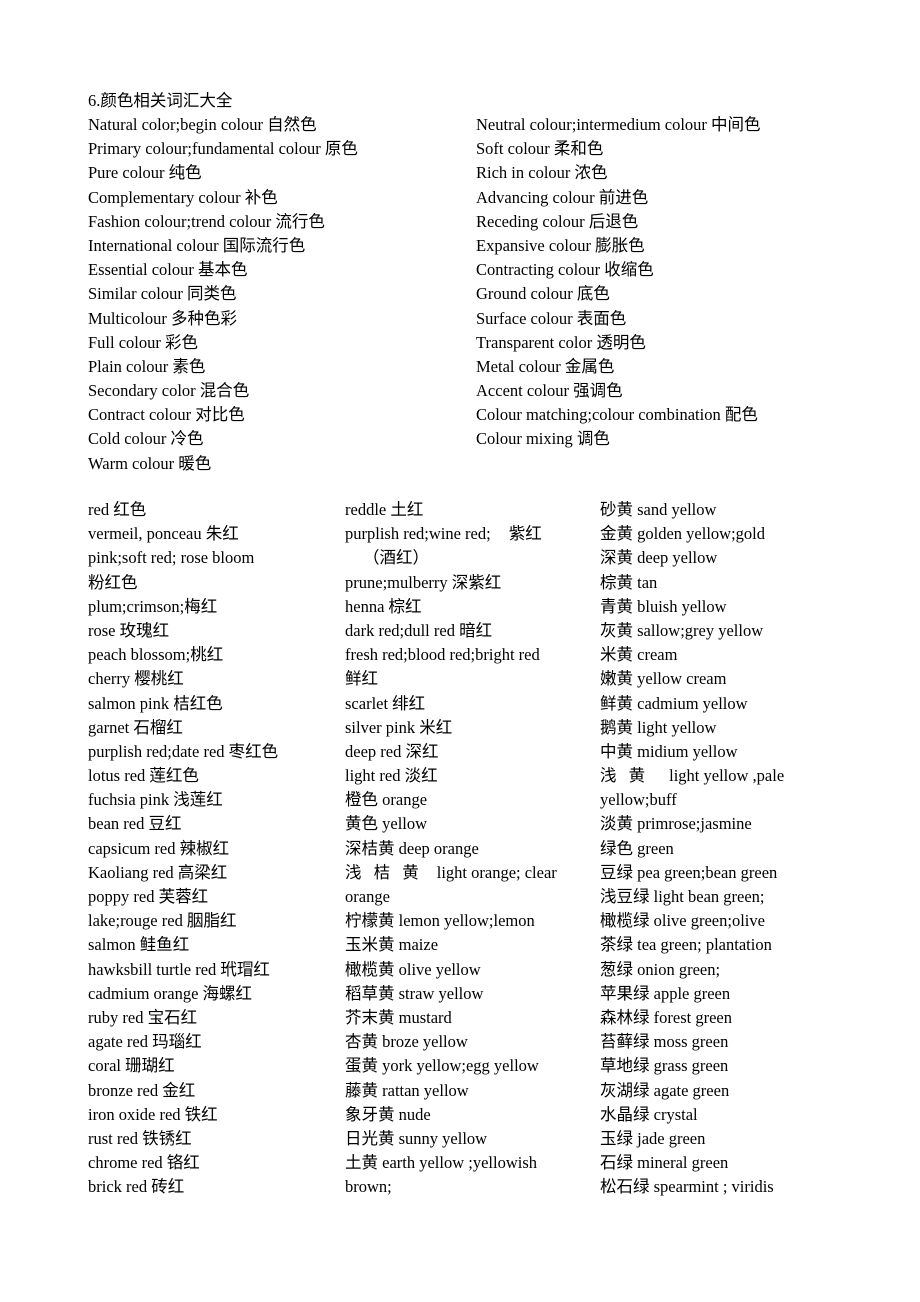 Image resolution: width=920 pixels, height=1302 pixels. What do you see at coordinates (407, 1090) in the screenshot?
I see `color-term-line: 藤黄 rattan yellow` at bounding box center [407, 1090].